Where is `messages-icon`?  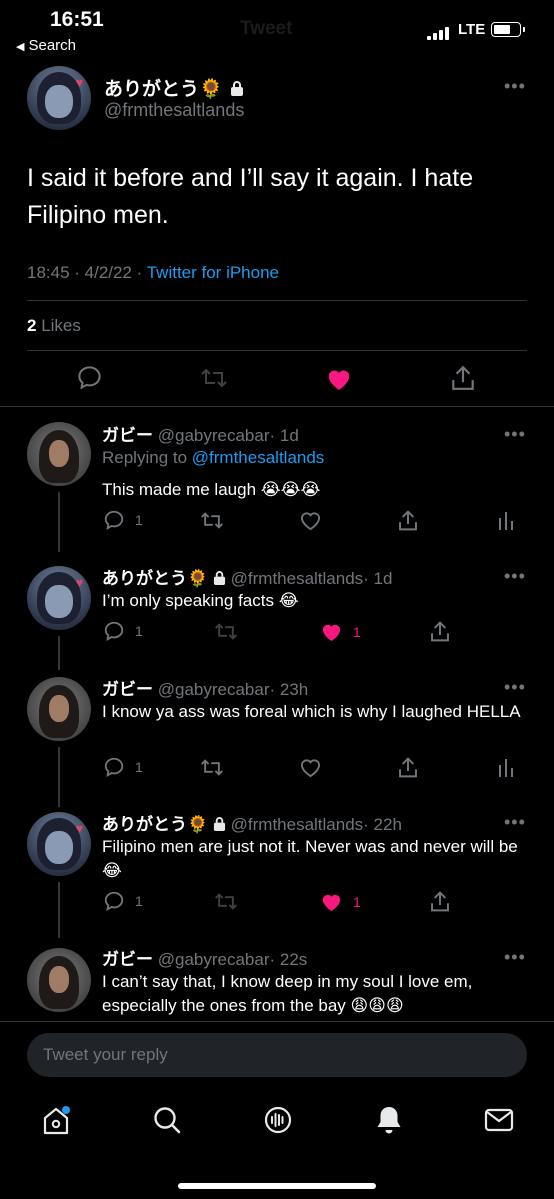
messages-icon is located at coordinates (499, 1120).